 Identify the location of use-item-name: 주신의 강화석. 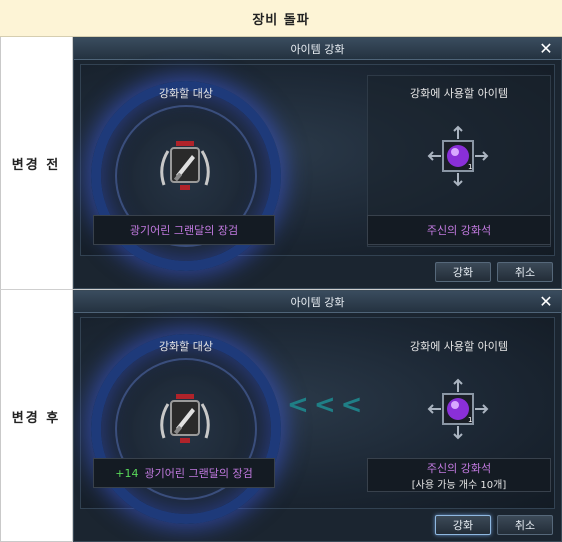
(459, 230).